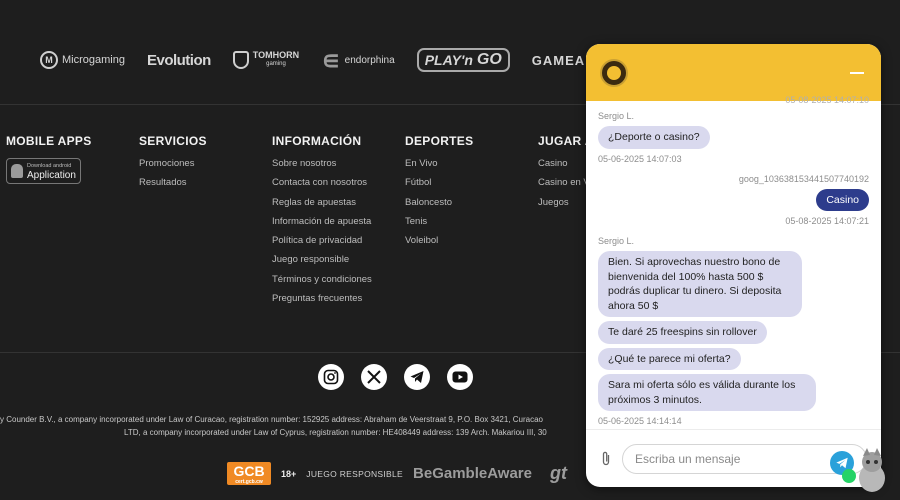 The width and height of the screenshot is (900, 500). I want to click on footer-col-servicios: SERVICIOS Promociones Resultados, so click(173, 165).